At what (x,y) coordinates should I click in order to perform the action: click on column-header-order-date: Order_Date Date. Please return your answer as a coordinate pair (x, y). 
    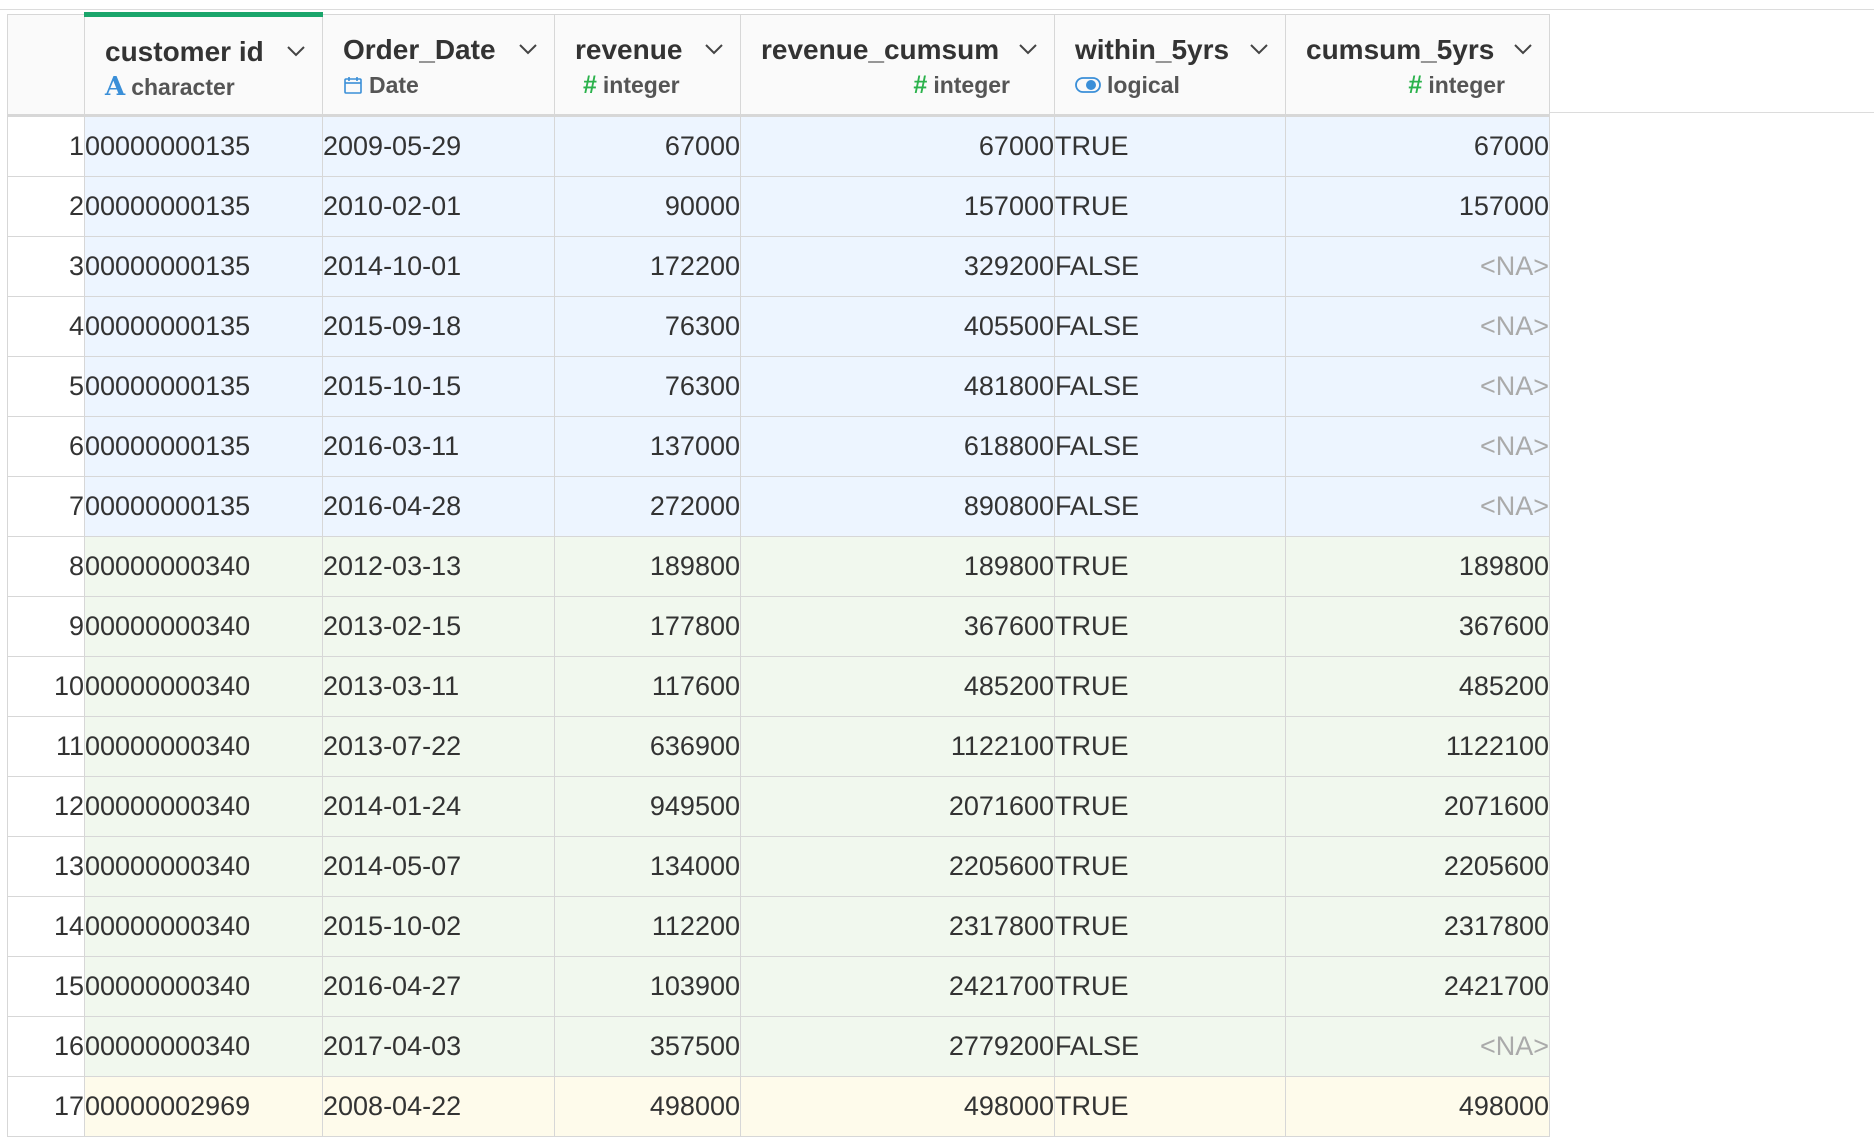
    Looking at the image, I should click on (438, 65).